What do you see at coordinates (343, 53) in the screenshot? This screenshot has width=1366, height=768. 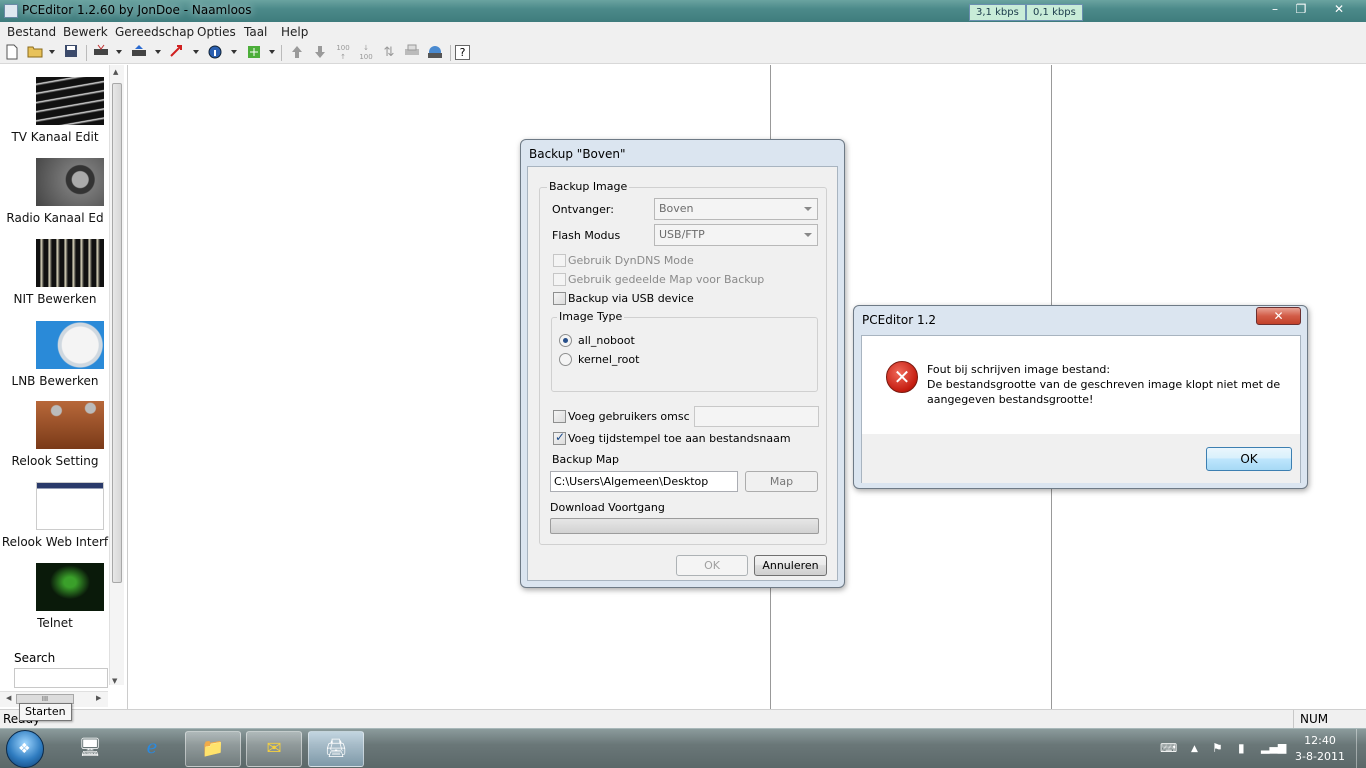 I see `sort-up-icon: 100 ↑` at bounding box center [343, 53].